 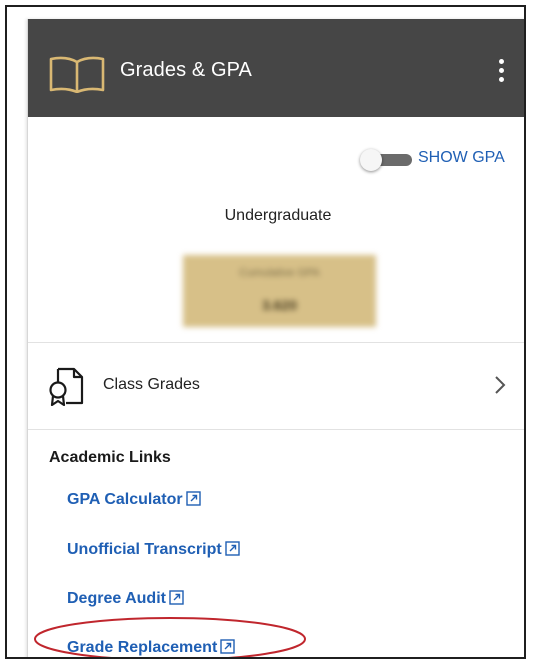 I want to click on card-header: Grades & GPA, so click(x=276, y=68).